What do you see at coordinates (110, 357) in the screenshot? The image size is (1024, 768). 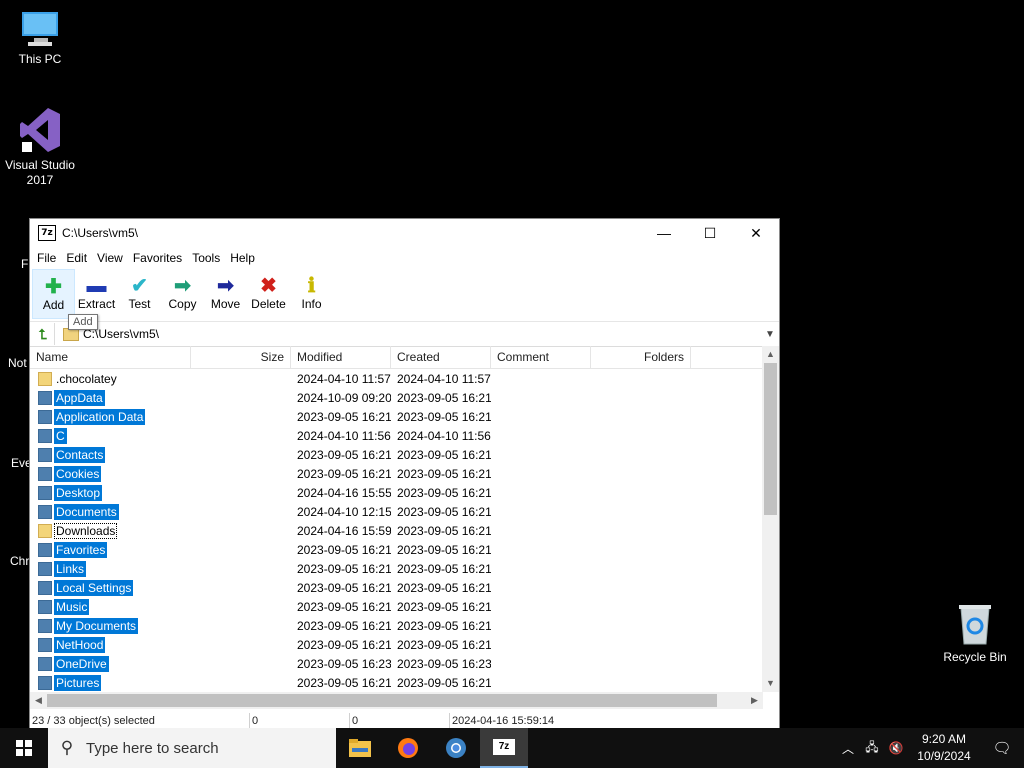 I see `column-name: Name` at bounding box center [110, 357].